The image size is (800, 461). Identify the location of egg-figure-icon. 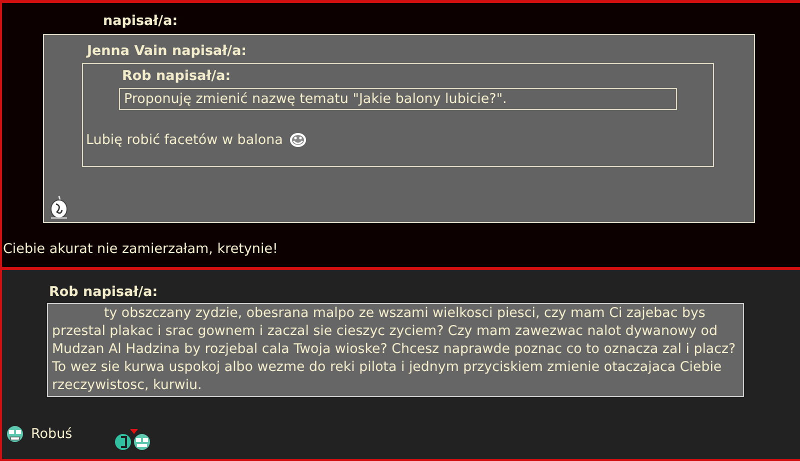
(59, 207).